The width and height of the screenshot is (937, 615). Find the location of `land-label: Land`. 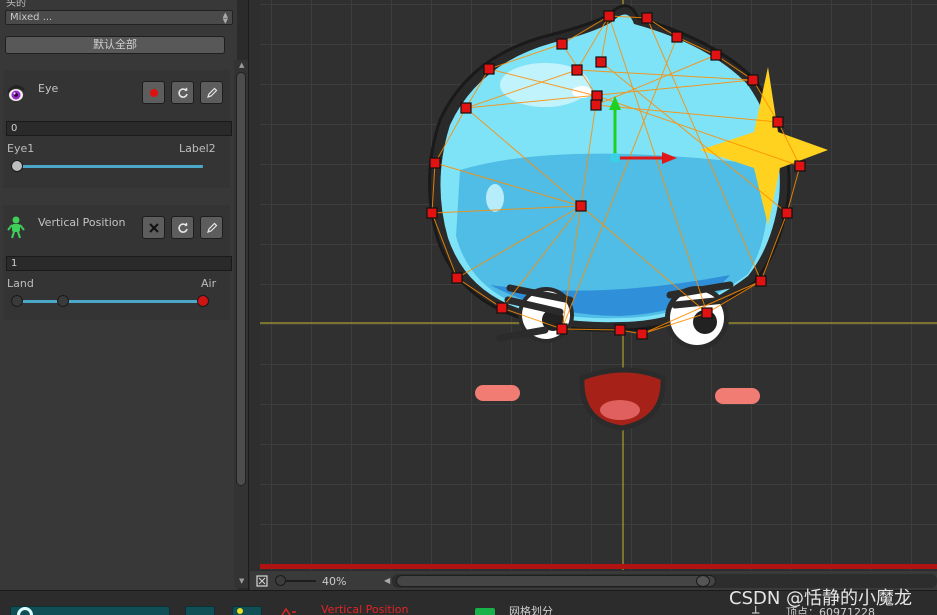

land-label: Land is located at coordinates (20, 283).